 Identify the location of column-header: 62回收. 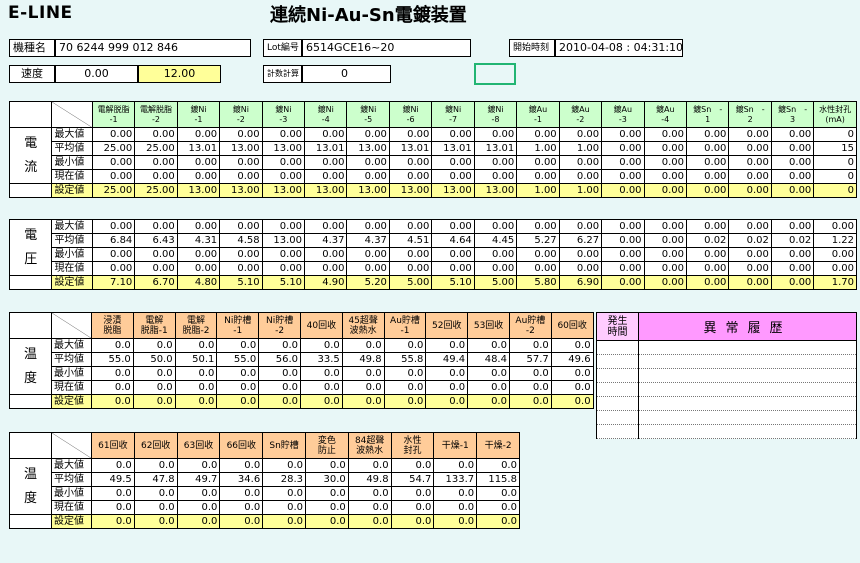
(155, 445).